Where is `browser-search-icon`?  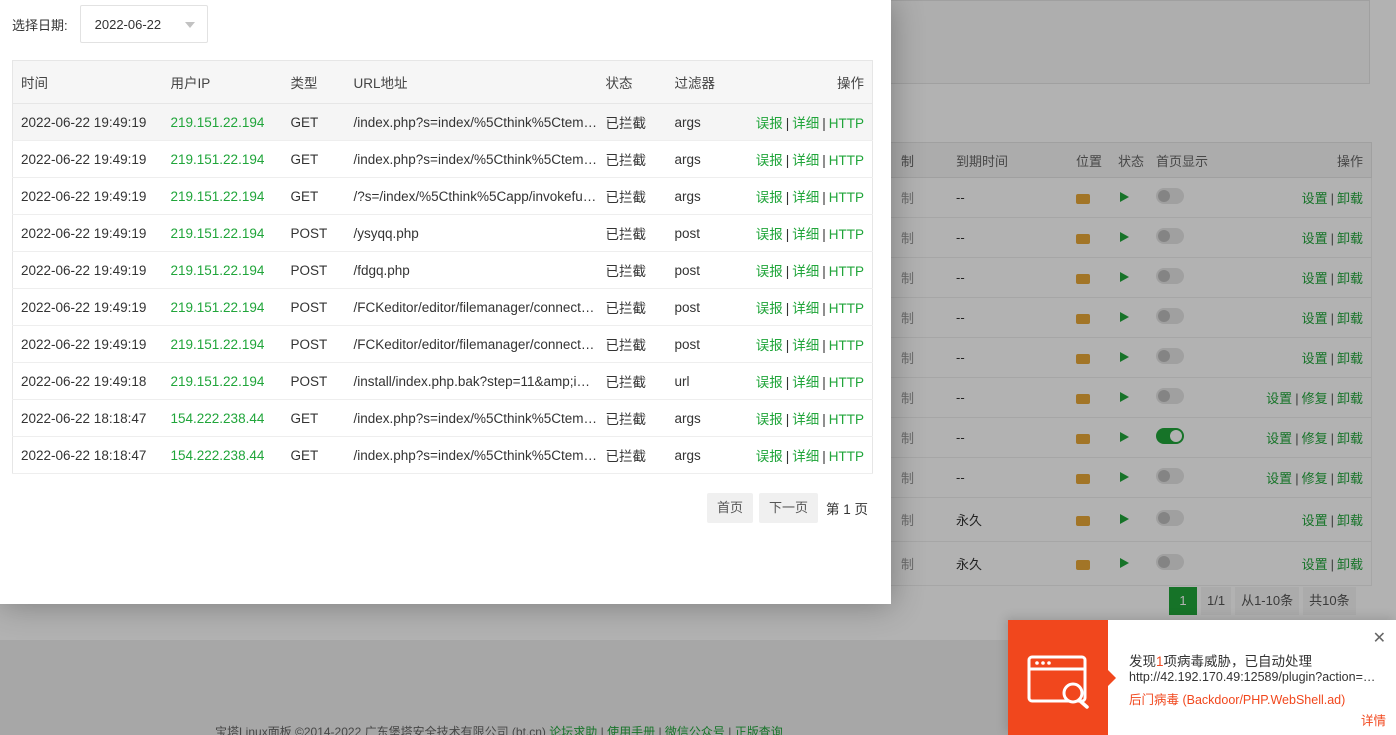
browser-search-icon is located at coordinates (1058, 682).